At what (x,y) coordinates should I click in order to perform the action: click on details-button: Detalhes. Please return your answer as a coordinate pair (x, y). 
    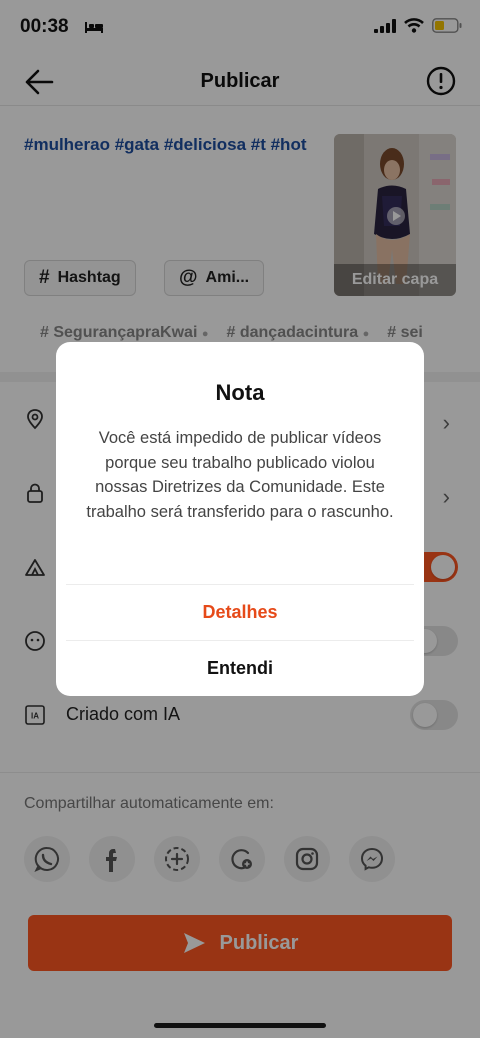
    Looking at the image, I should click on (240, 612).